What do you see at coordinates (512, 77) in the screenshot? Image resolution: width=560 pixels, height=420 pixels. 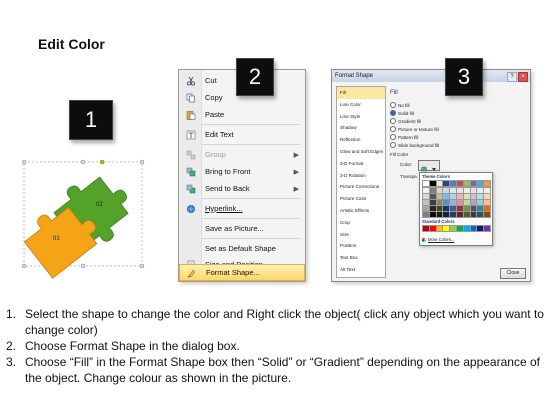 I see `help-icon: ?` at bounding box center [512, 77].